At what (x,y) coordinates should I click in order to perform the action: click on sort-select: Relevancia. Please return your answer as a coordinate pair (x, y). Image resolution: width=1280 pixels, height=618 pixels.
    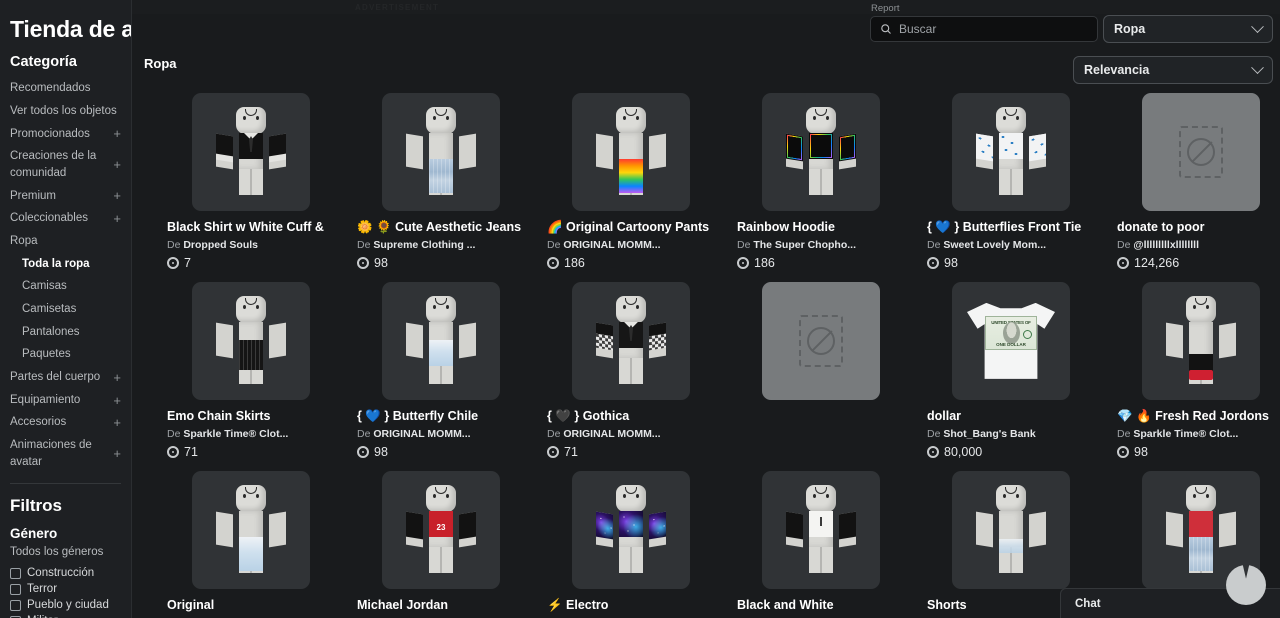
    Looking at the image, I should click on (1173, 70).